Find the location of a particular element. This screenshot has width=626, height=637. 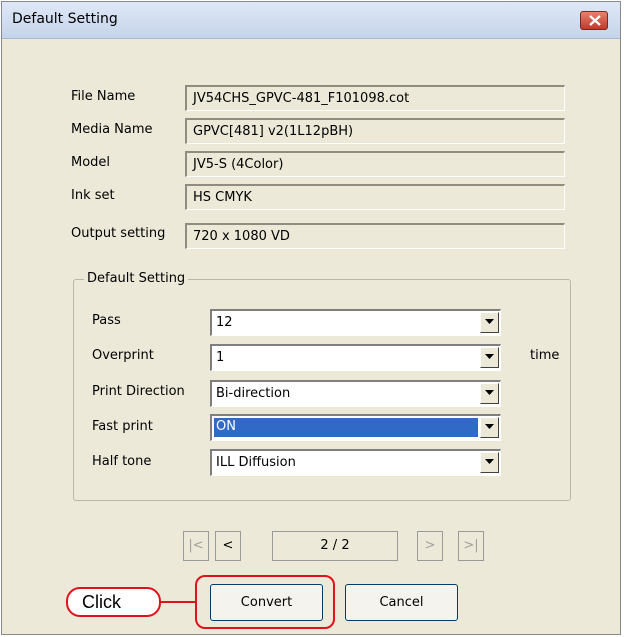

print-direction-dropdown-button is located at coordinates (489, 393).